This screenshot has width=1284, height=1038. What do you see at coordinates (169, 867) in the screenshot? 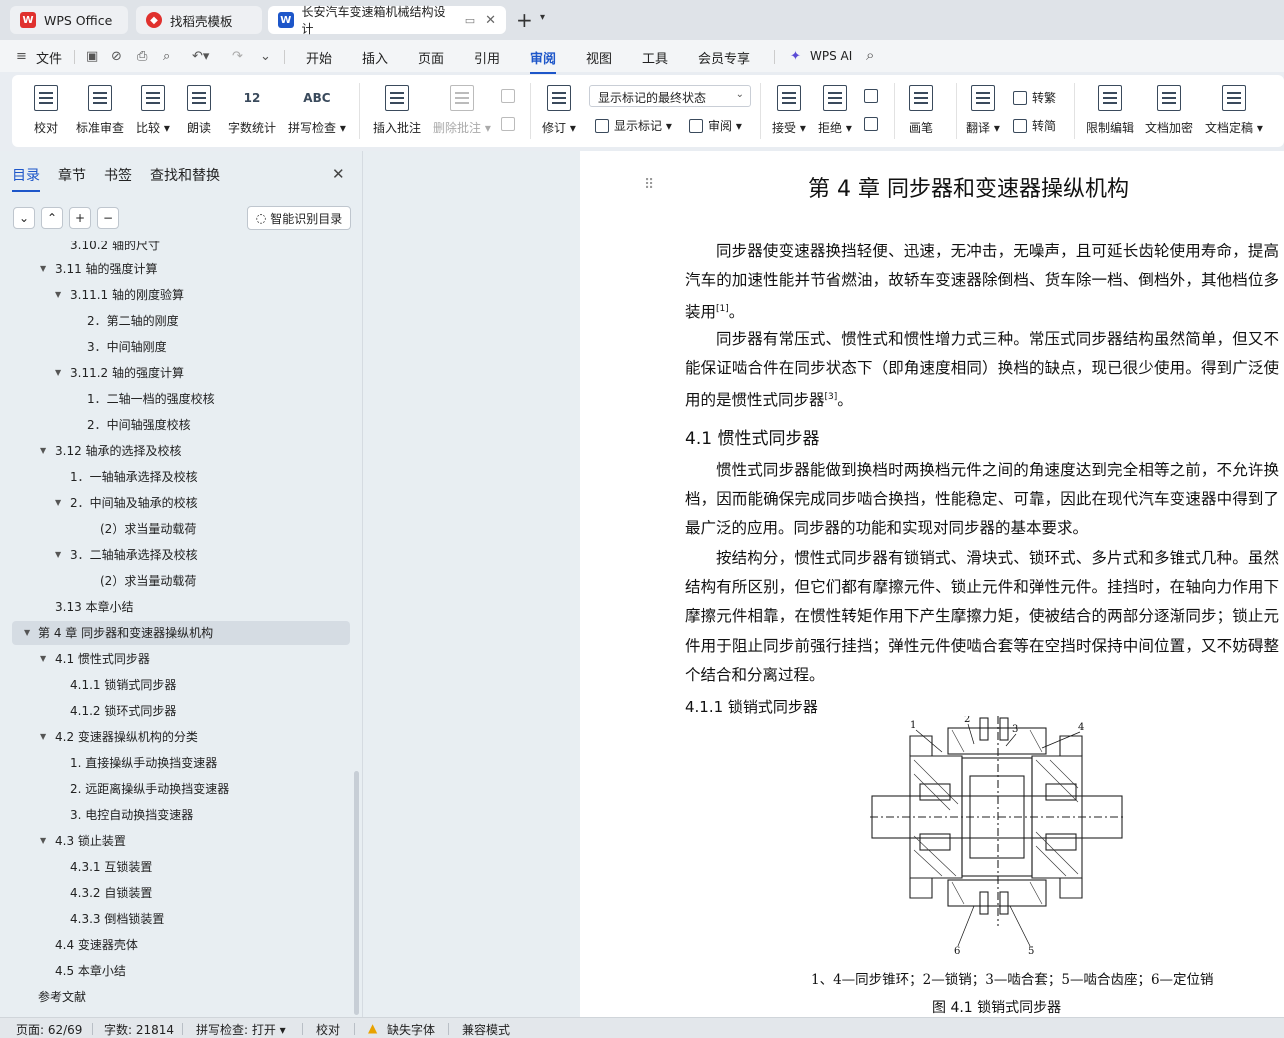
I see `toc-item: 4.3.1 互锁装置` at bounding box center [169, 867].